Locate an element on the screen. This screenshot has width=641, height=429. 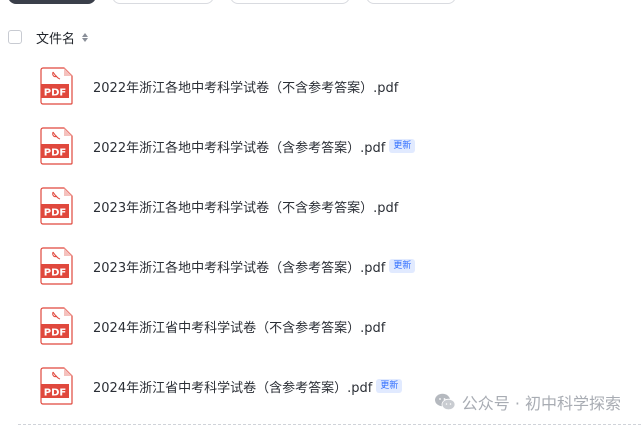
file-name: 2022年浙江各地中考科学试卷（不含参考答案）.pdf is located at coordinates (245, 86).